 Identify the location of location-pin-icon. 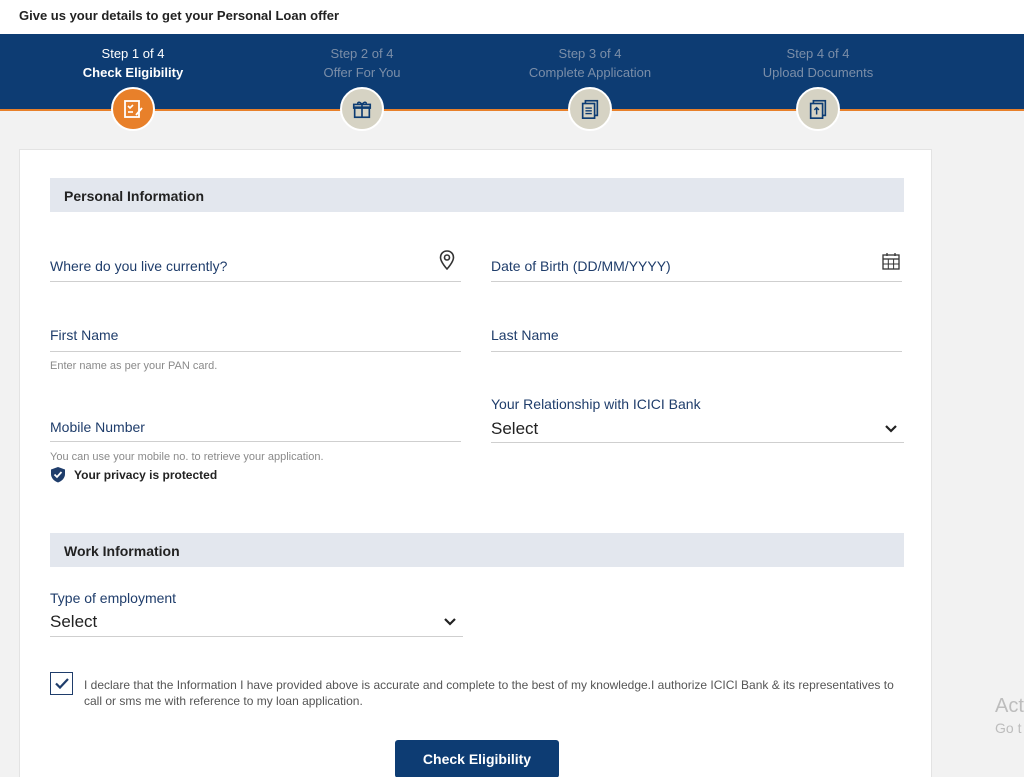
(447, 260).